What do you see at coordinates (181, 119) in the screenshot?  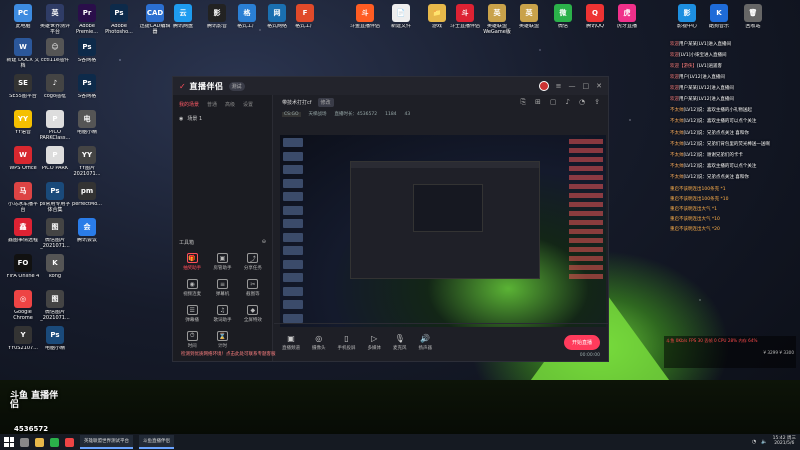 I see `eye-icon: ◉` at bounding box center [181, 119].